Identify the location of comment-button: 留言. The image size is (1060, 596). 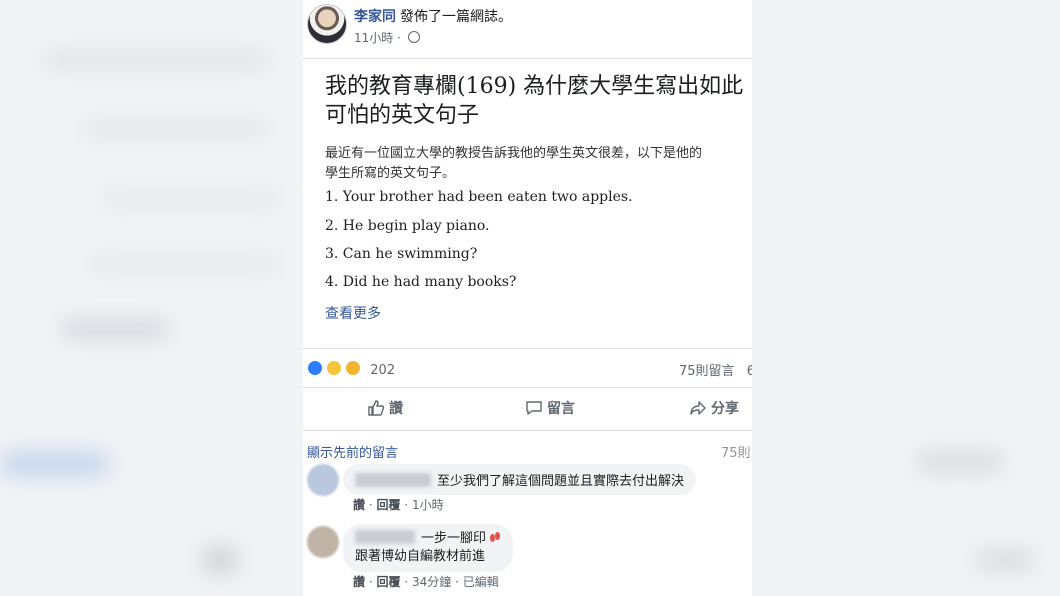
(550, 410).